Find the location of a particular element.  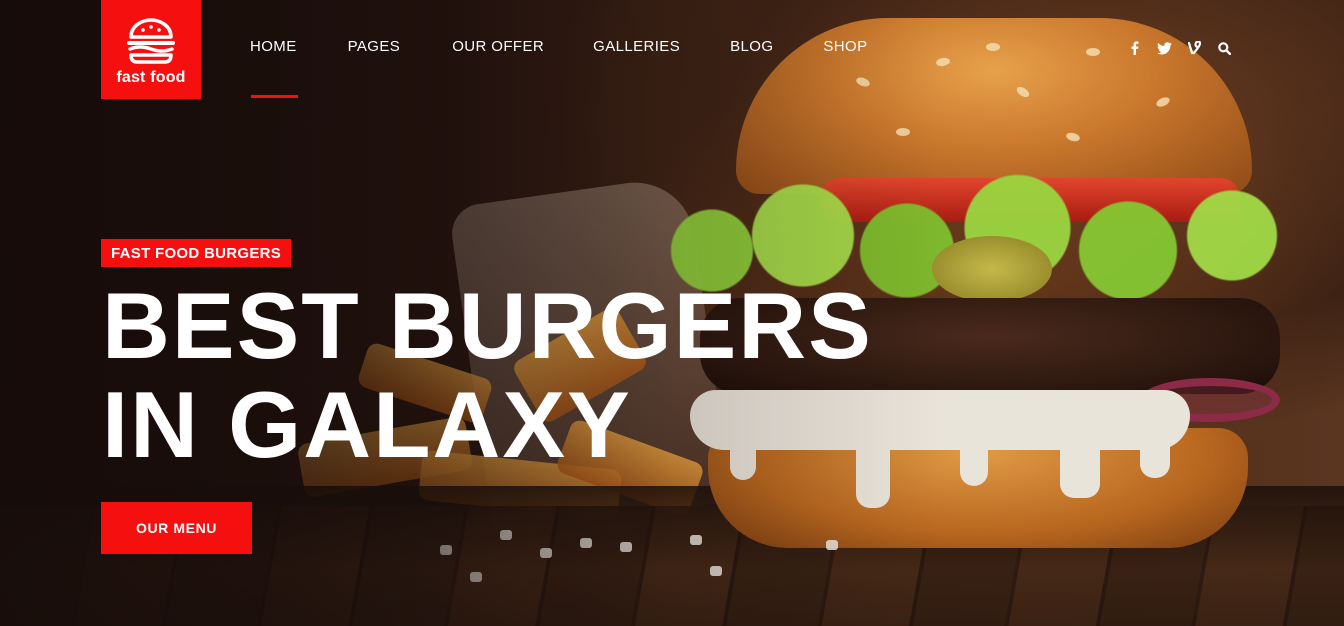

nav-item-shop: SHOP is located at coordinates (845, 46).